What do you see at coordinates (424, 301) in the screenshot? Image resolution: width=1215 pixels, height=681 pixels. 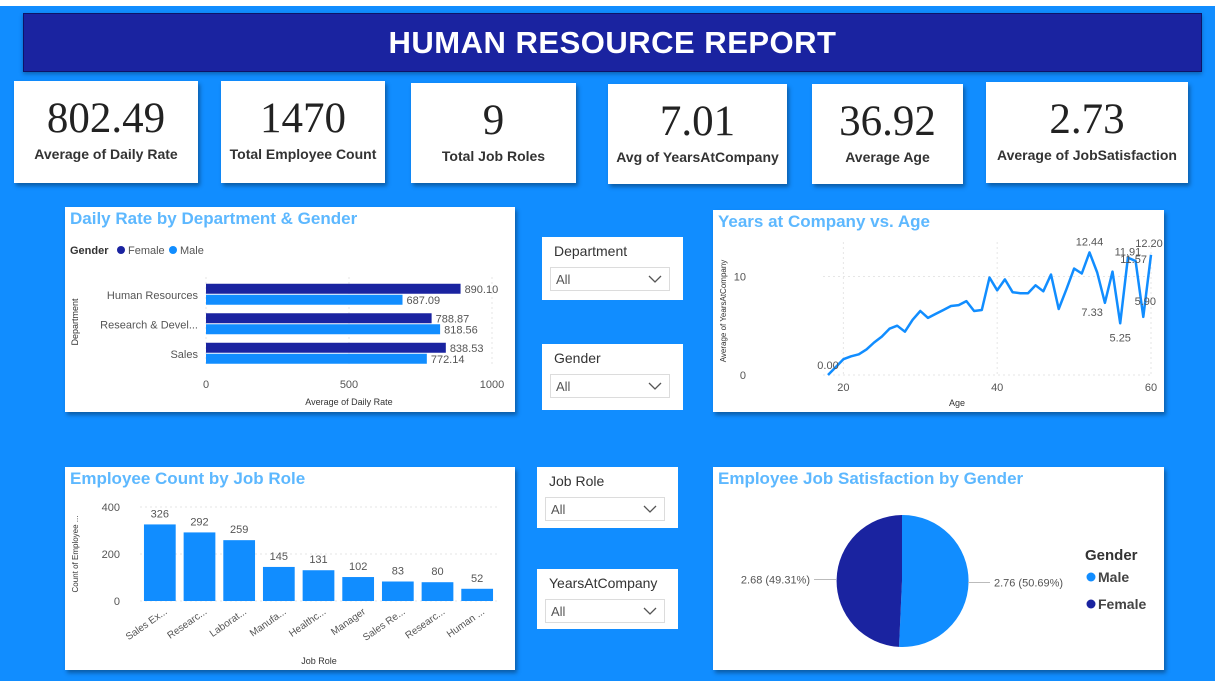 I see `data-label: 687.09` at bounding box center [424, 301].